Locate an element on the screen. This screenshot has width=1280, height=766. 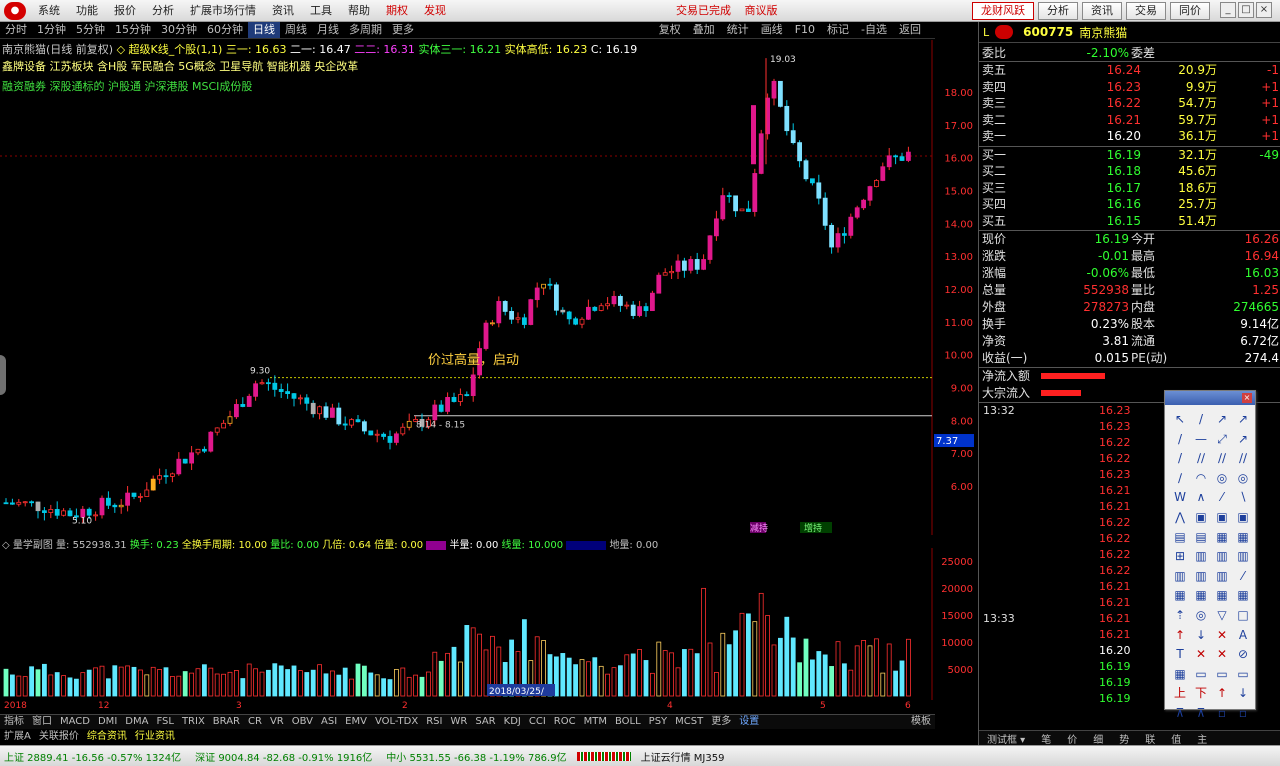
drawing-tool-icon: ⊘ is located at coordinates (1243, 654).